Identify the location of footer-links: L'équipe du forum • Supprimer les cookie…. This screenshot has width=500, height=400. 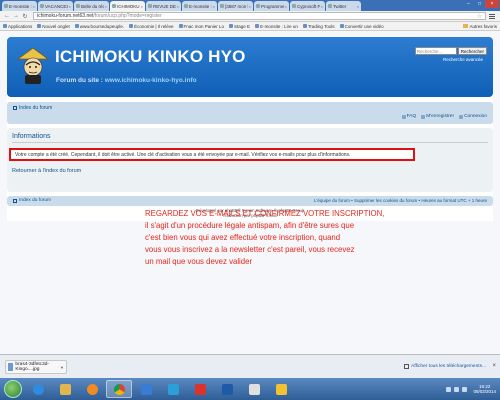
(400, 200).